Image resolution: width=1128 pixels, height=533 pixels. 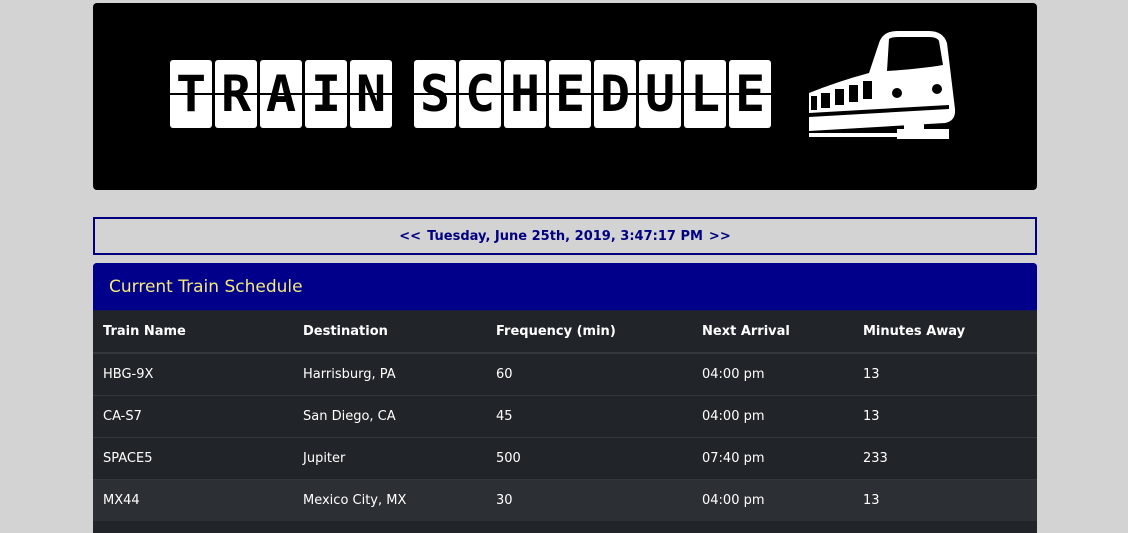 I want to click on cell-next-arrival: 07:40 pm, so click(x=772, y=458).